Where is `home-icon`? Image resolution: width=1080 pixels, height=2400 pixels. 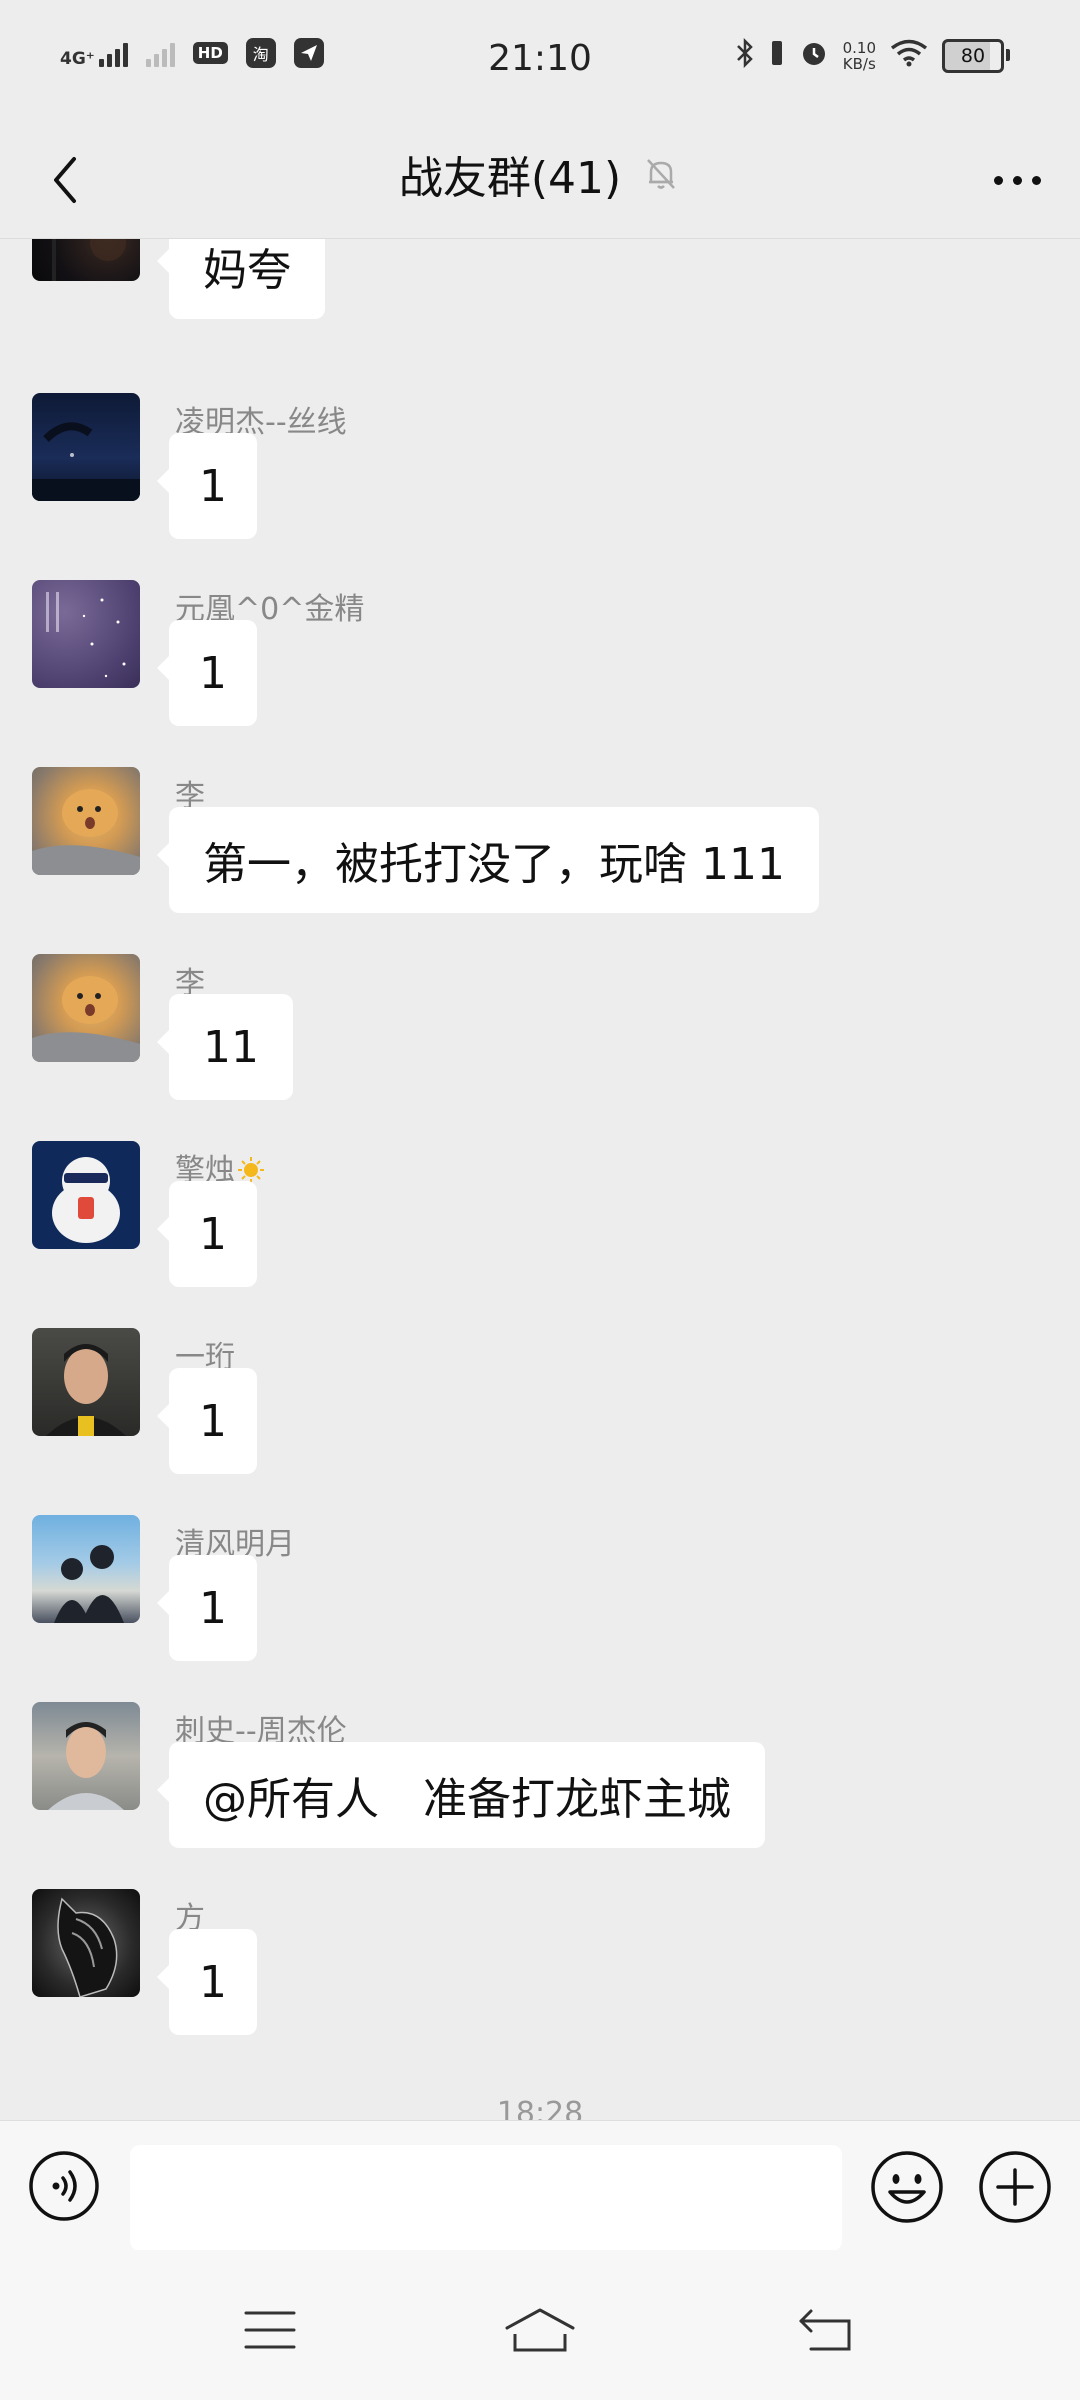 home-icon is located at coordinates (540, 2330).